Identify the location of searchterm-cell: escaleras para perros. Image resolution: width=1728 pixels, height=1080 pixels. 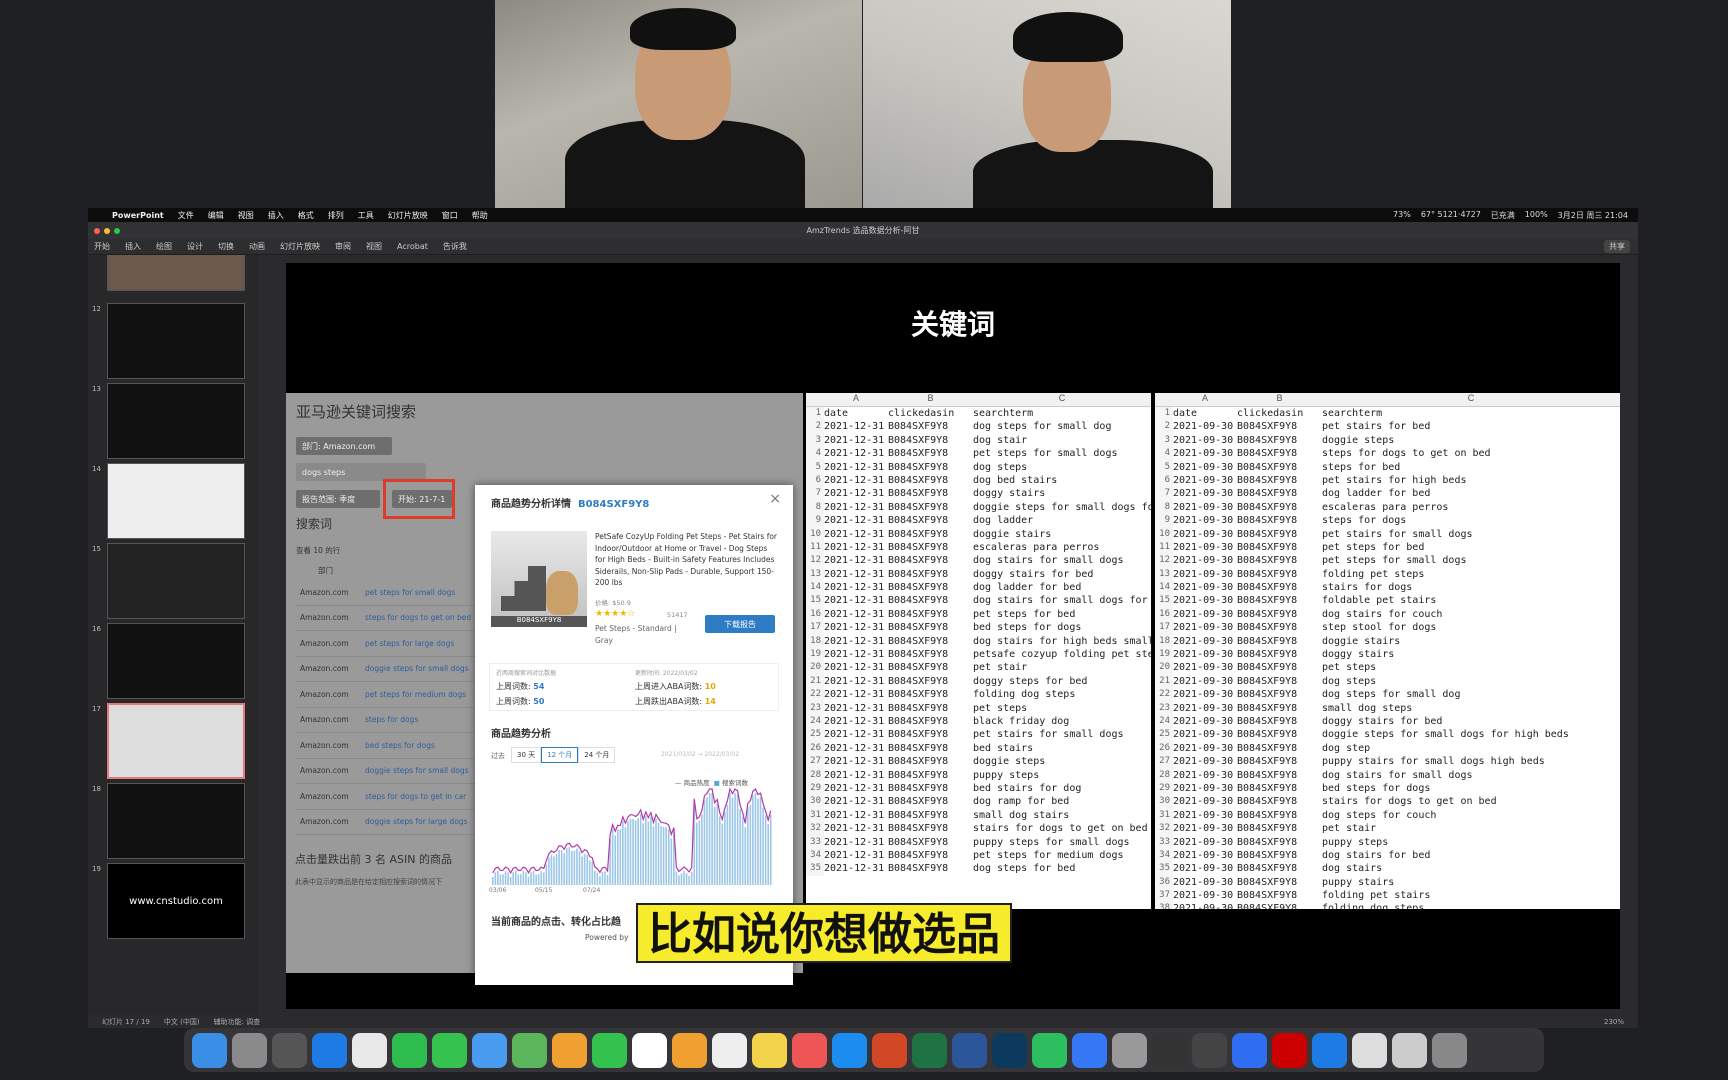
(1471, 507).